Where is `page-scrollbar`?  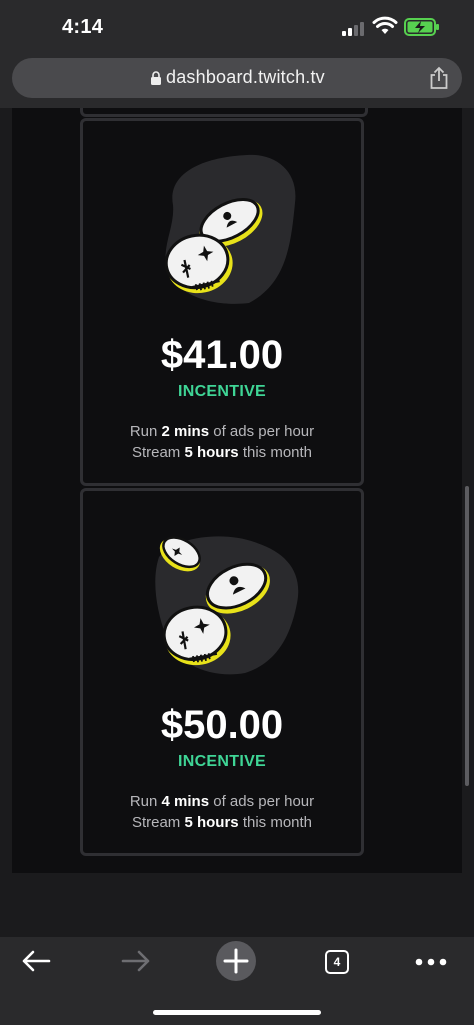
page-scrollbar is located at coordinates (467, 636).